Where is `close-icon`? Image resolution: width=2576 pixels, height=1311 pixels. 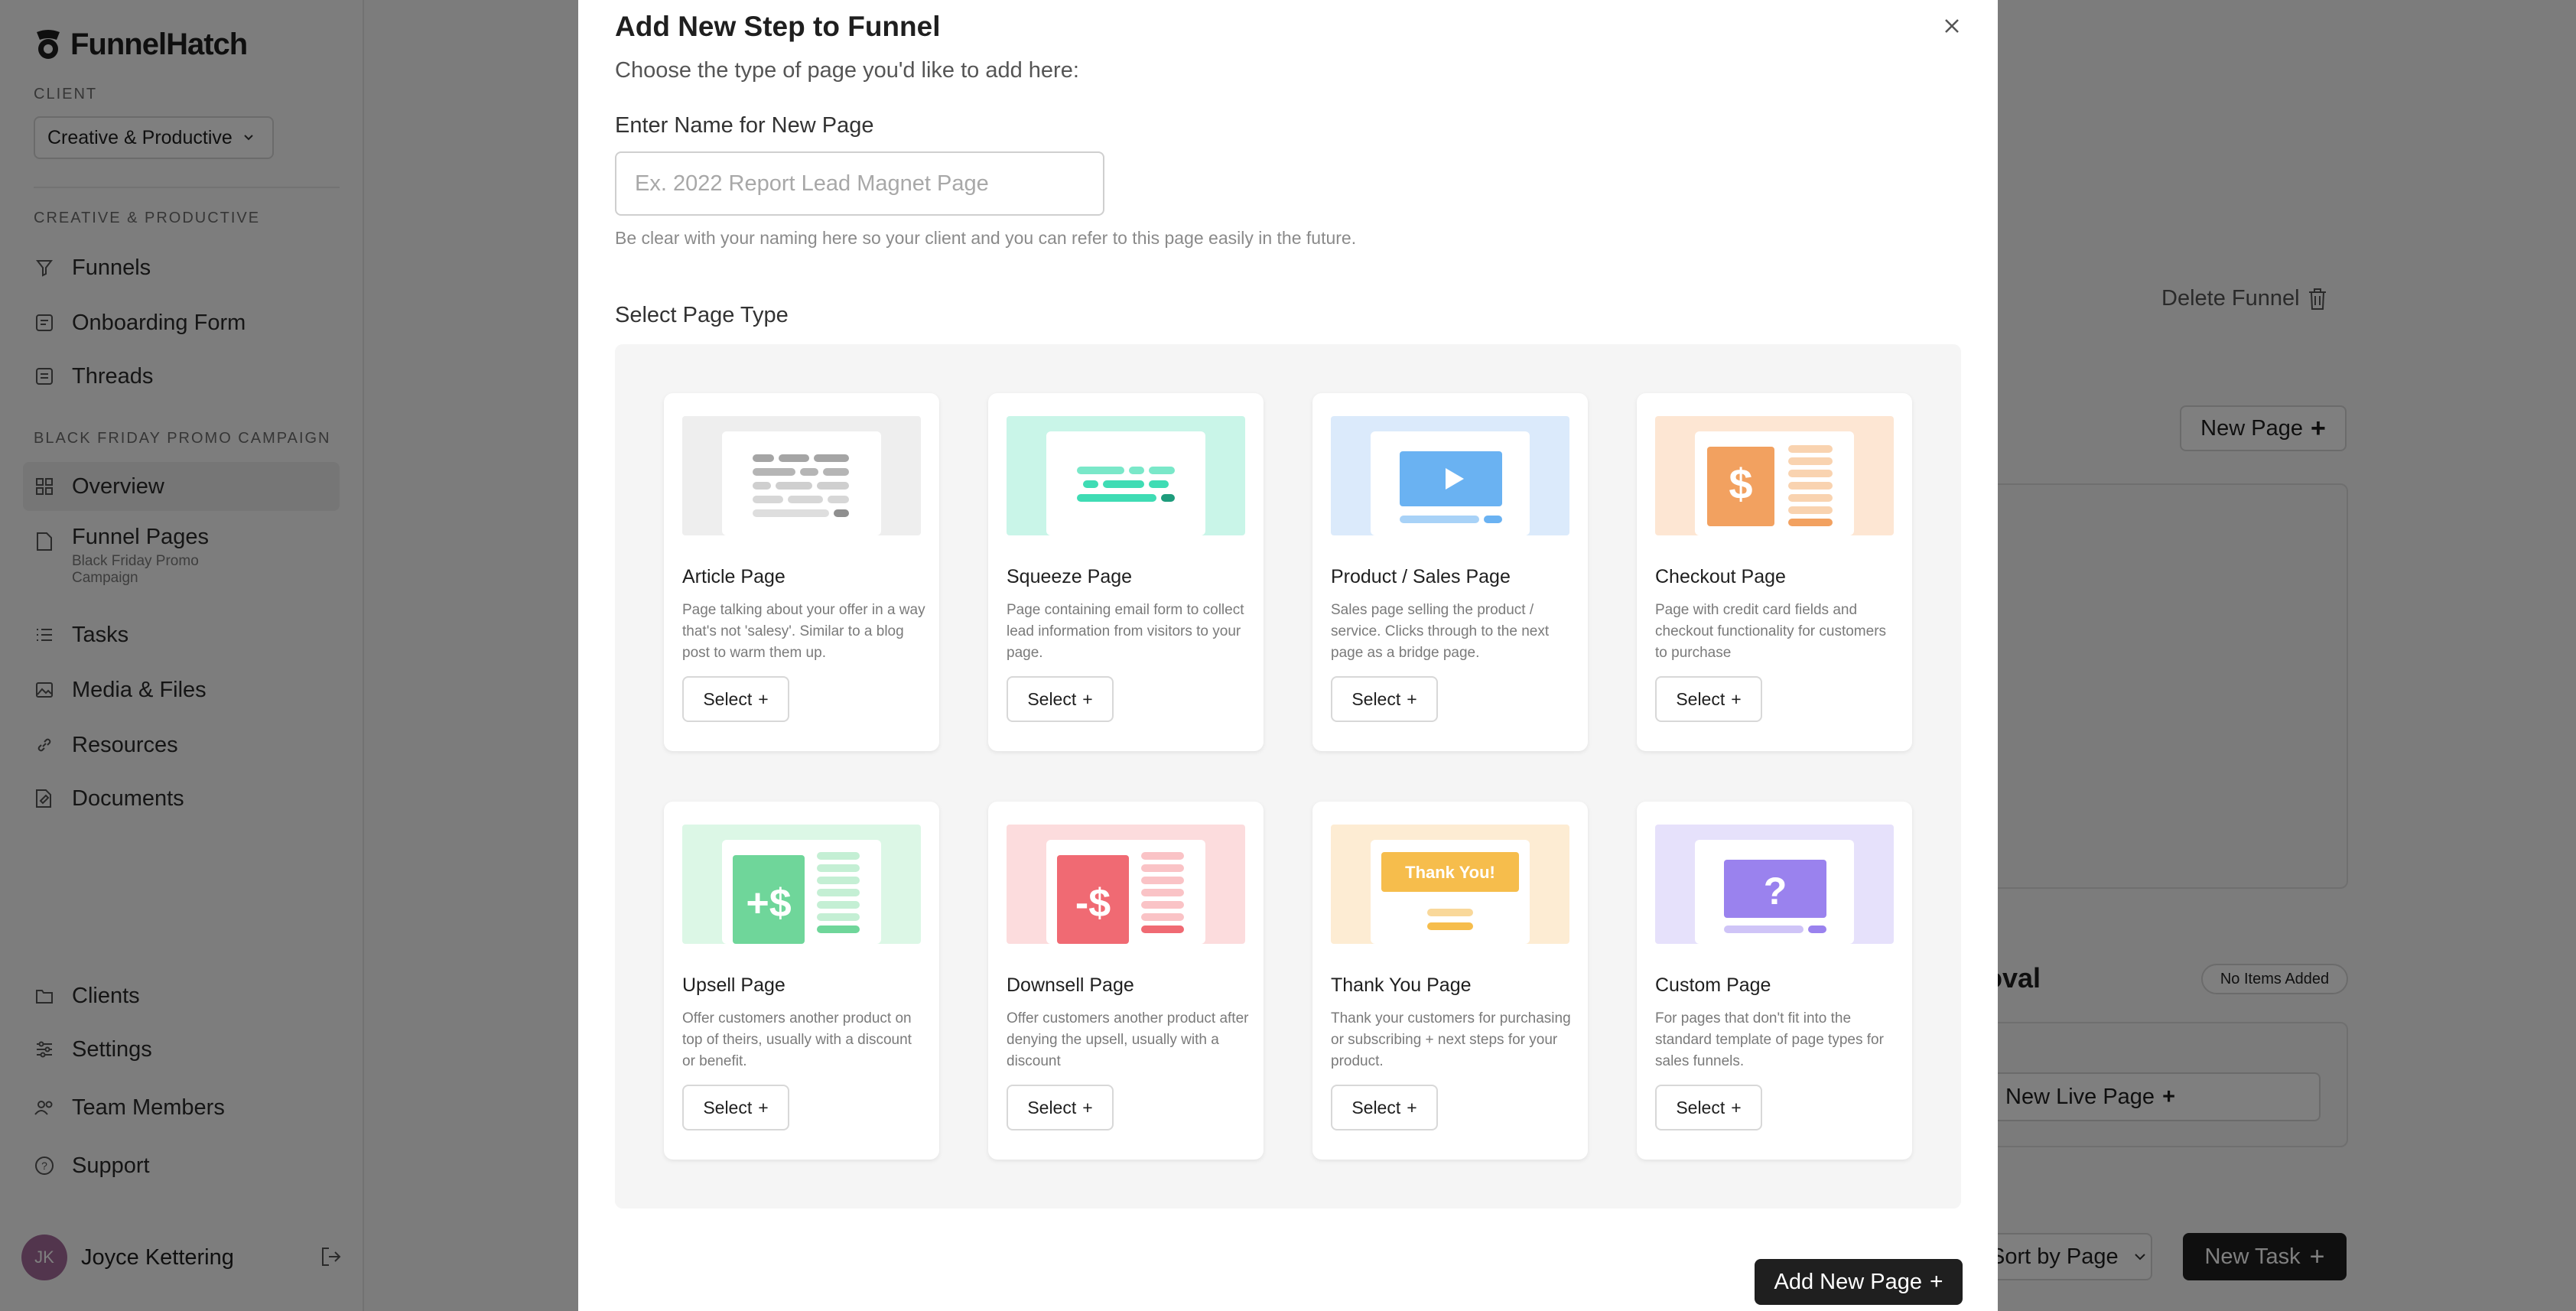 close-icon is located at coordinates (1952, 26).